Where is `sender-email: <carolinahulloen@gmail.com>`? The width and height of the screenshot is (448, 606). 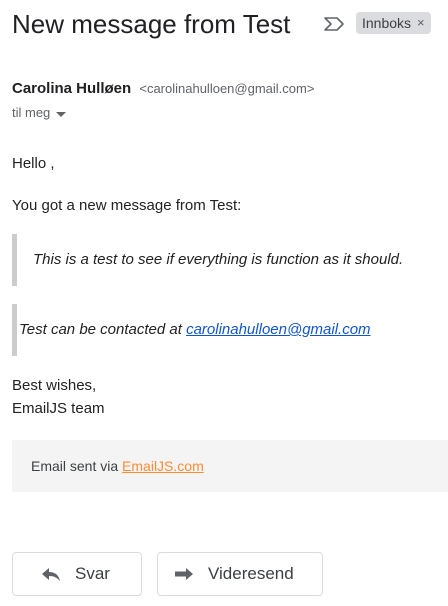
sender-email: <carolinahulloen@gmail.com> is located at coordinates (227, 88).